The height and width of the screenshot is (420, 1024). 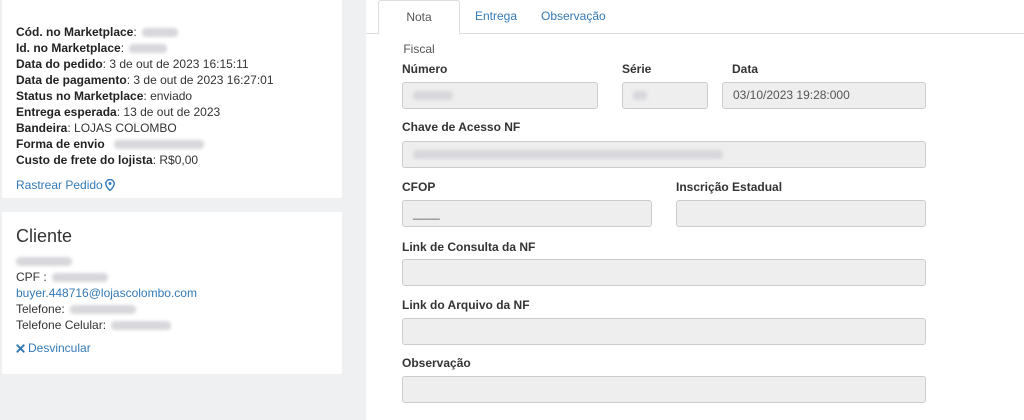 What do you see at coordinates (824, 95) in the screenshot?
I see `data-field: 03/10/2023 19:28:000` at bounding box center [824, 95].